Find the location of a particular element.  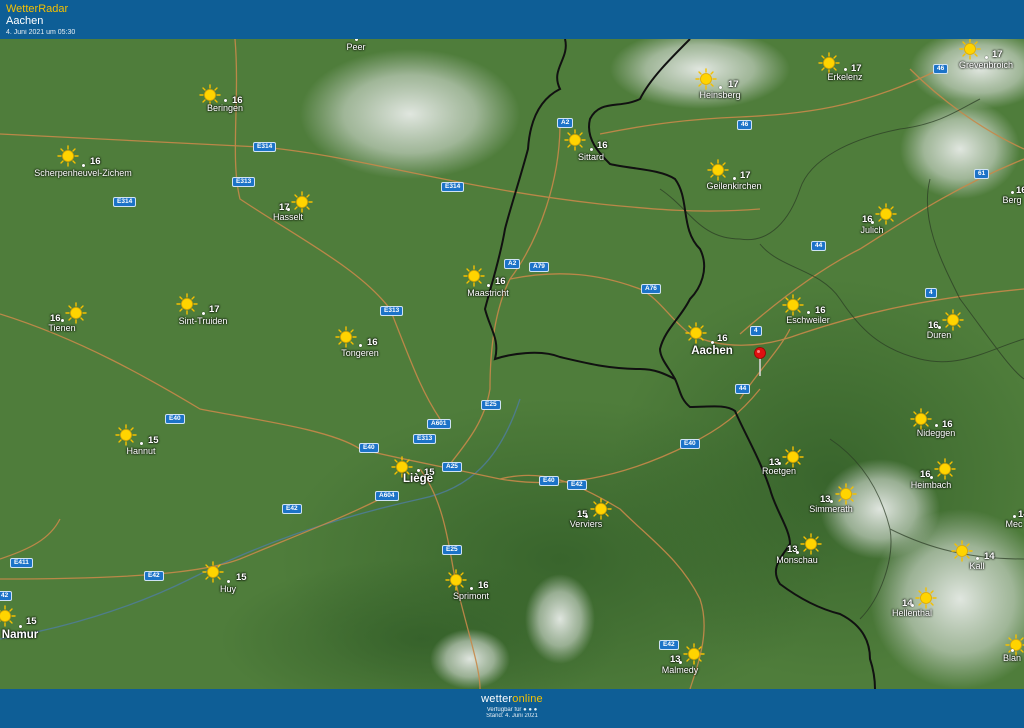

city-label: Sittard is located at coordinates (591, 157).